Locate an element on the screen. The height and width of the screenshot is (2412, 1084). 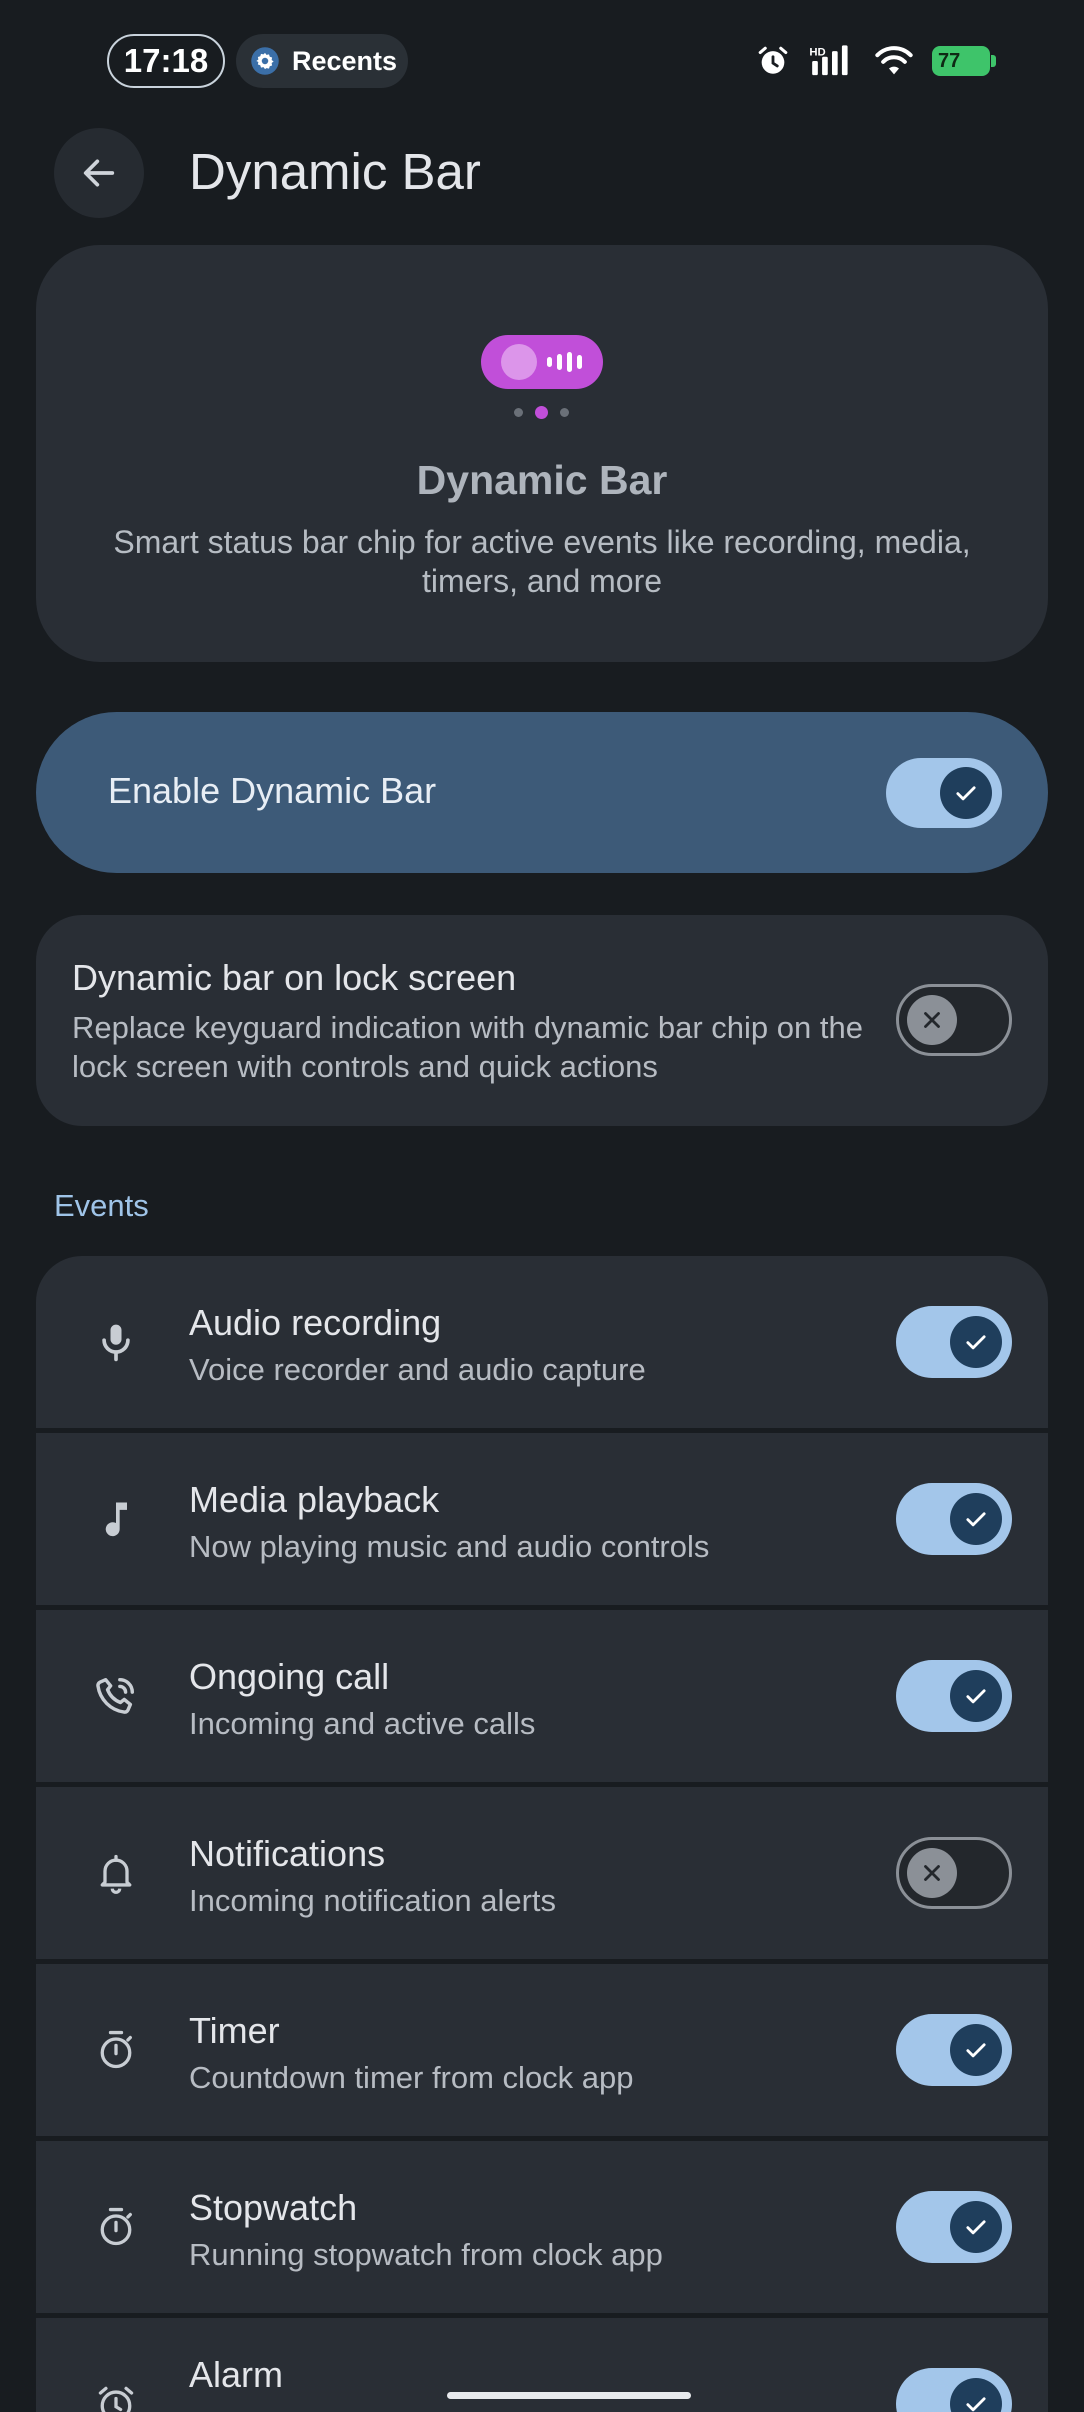
event-title: Ongoing call is located at coordinates (289, 1676).